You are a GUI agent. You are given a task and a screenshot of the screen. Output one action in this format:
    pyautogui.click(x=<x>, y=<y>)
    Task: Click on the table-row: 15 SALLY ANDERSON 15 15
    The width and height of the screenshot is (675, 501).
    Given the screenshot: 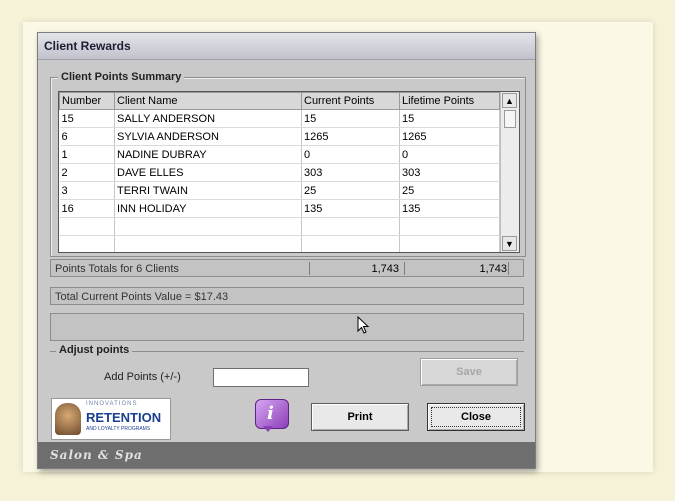 What is the action you would take?
    pyautogui.click(x=279, y=118)
    